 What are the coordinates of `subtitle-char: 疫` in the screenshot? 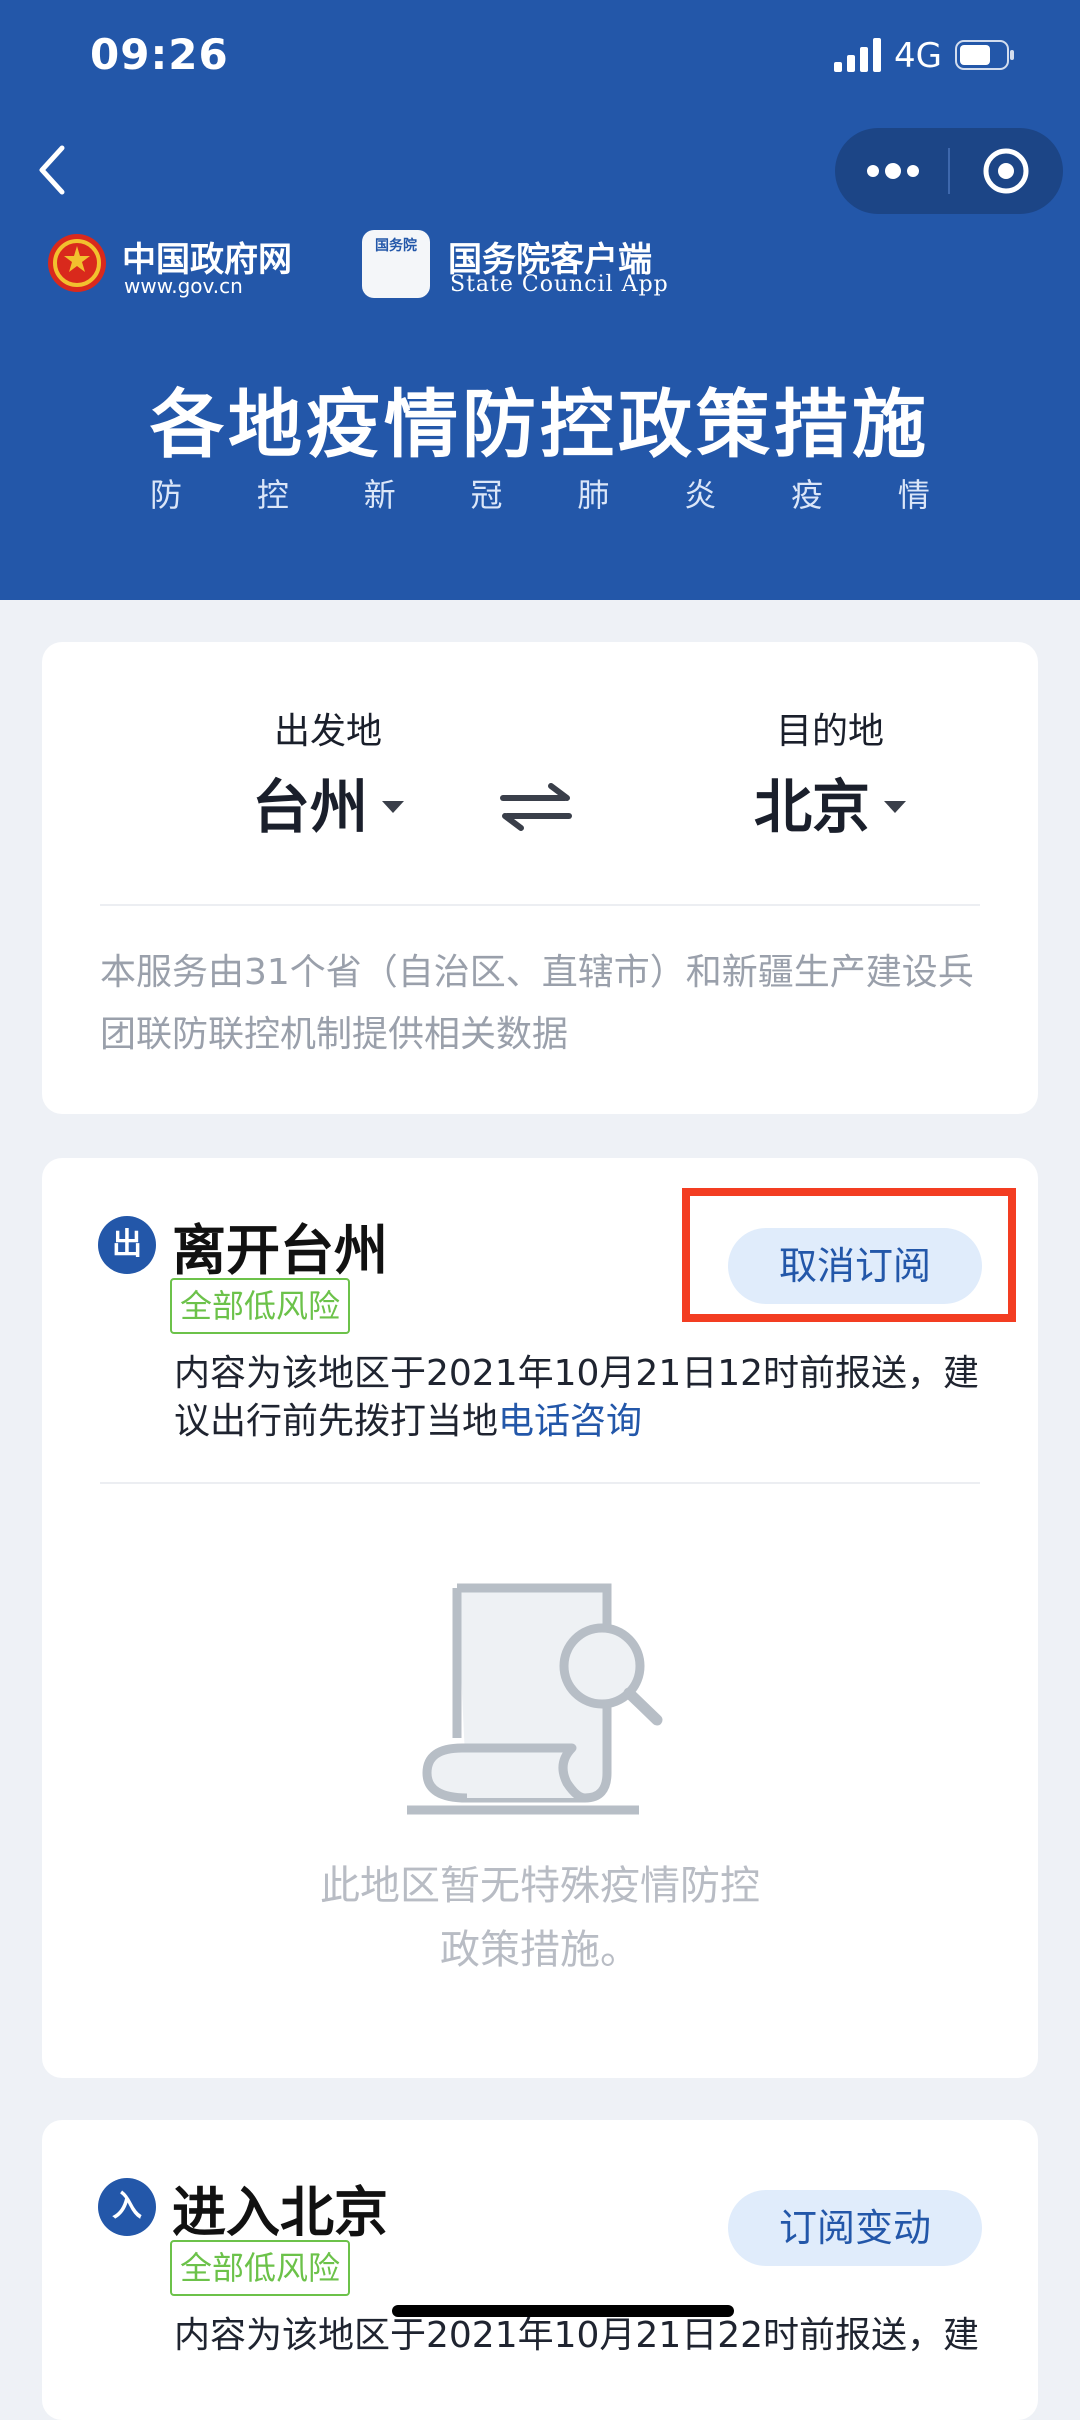 It's located at (807, 495).